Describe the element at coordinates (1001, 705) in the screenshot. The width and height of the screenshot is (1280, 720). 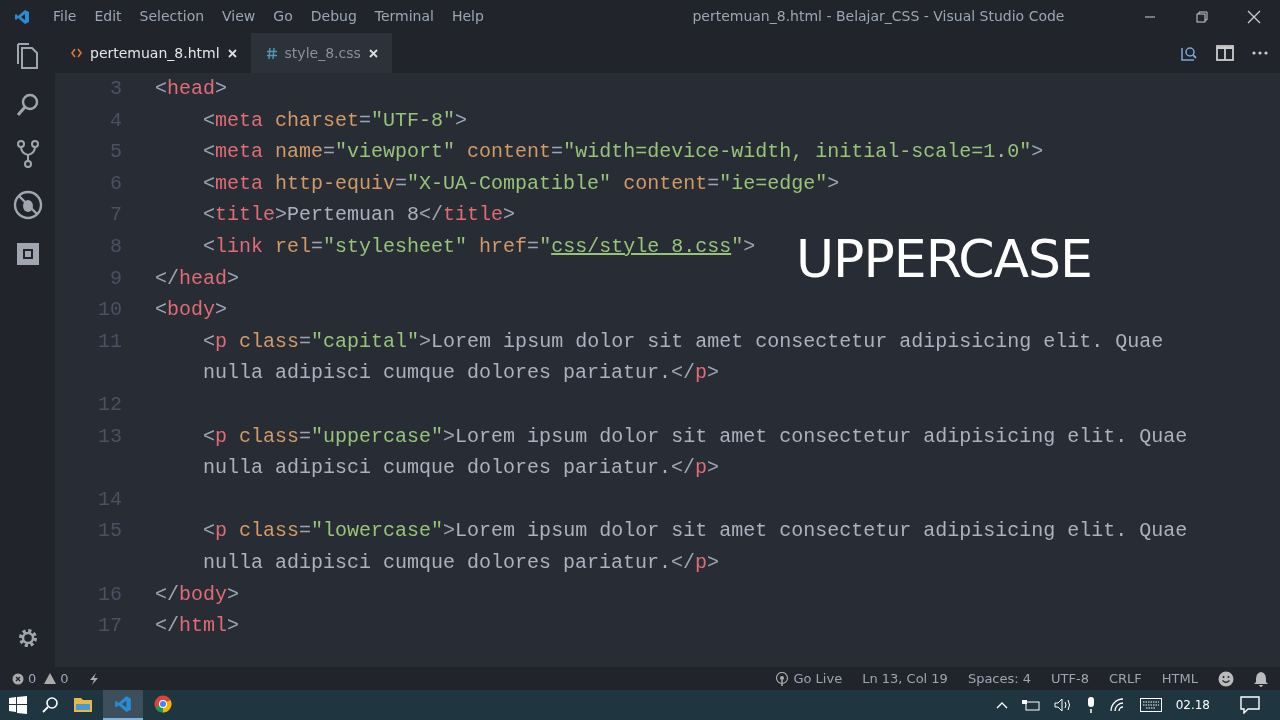
I see `chevron-up-icon` at that location.